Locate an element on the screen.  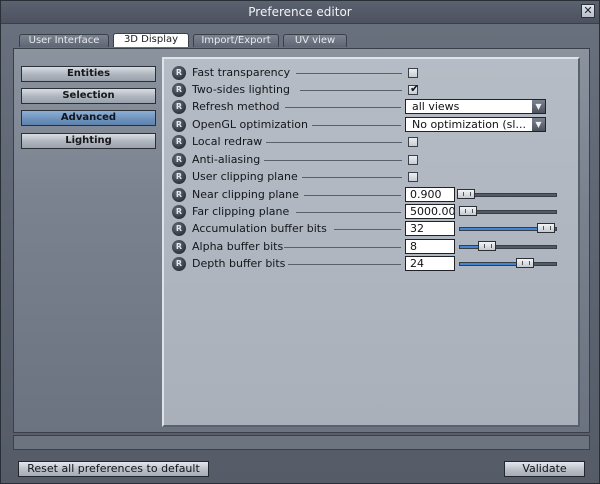
setting-row-user-clipping-plane: R User clipping plane is located at coordinates (364, 177).